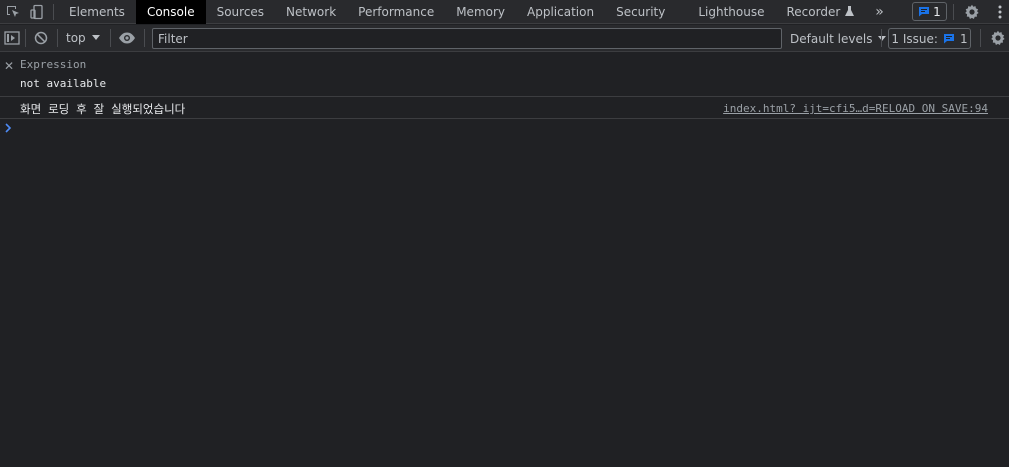 The width and height of the screenshot is (1009, 467). What do you see at coordinates (170, 12) in the screenshot?
I see `tab-console: Console` at bounding box center [170, 12].